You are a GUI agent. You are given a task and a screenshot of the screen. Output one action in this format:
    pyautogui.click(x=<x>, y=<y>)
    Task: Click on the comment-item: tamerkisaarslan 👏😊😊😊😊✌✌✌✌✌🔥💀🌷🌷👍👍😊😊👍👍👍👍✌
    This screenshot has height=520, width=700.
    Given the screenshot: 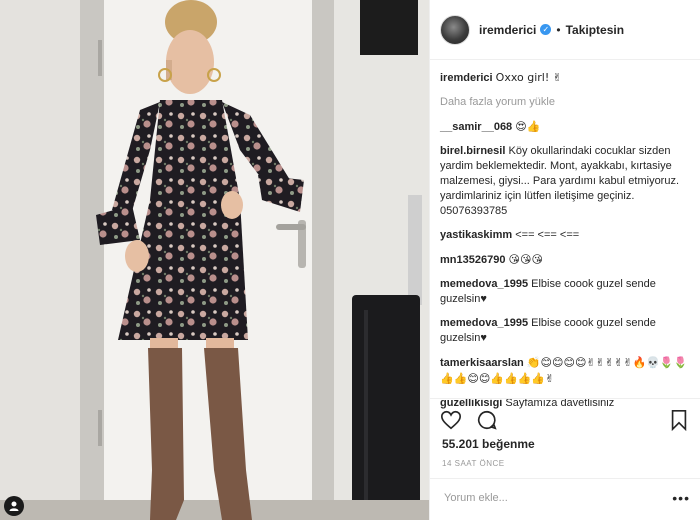 What is the action you would take?
    pyautogui.click(x=567, y=371)
    